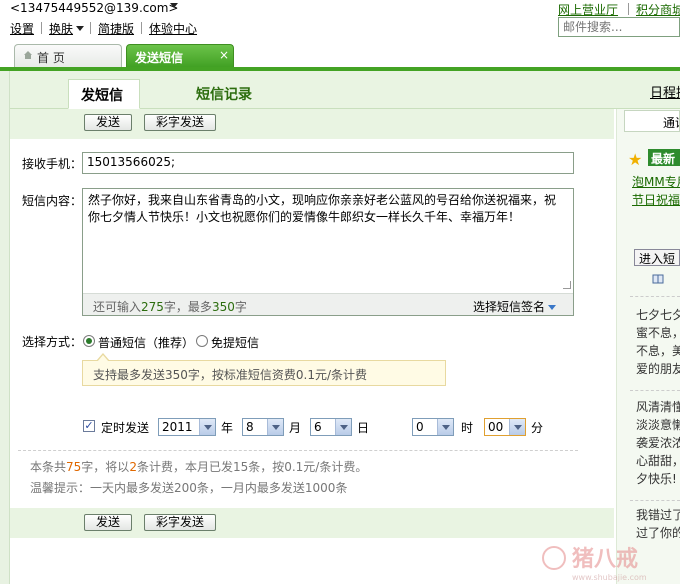 This screenshot has width=680, height=584. What do you see at coordinates (173, 28) in the screenshot?
I see `experience-center-link: 体验中心` at bounding box center [173, 28].